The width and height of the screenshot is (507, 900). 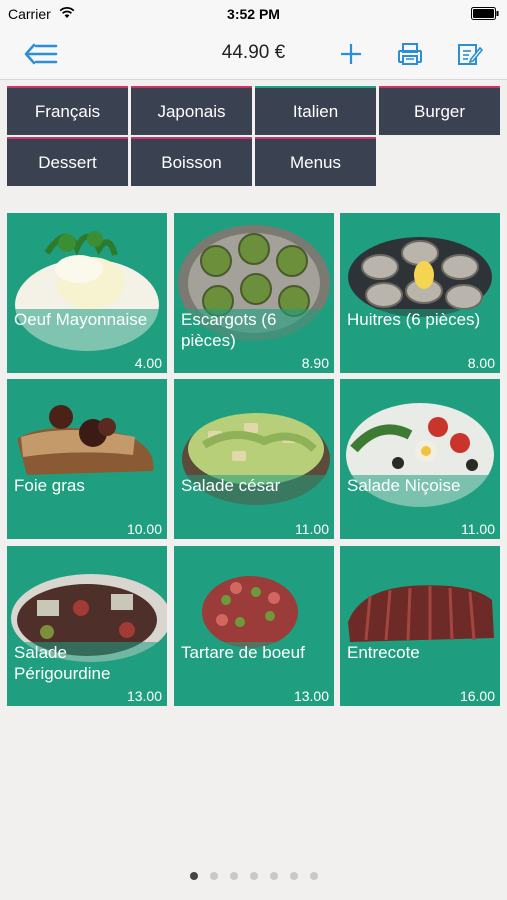 What do you see at coordinates (148, 363) in the screenshot?
I see `dish-price: 4.00` at bounding box center [148, 363].